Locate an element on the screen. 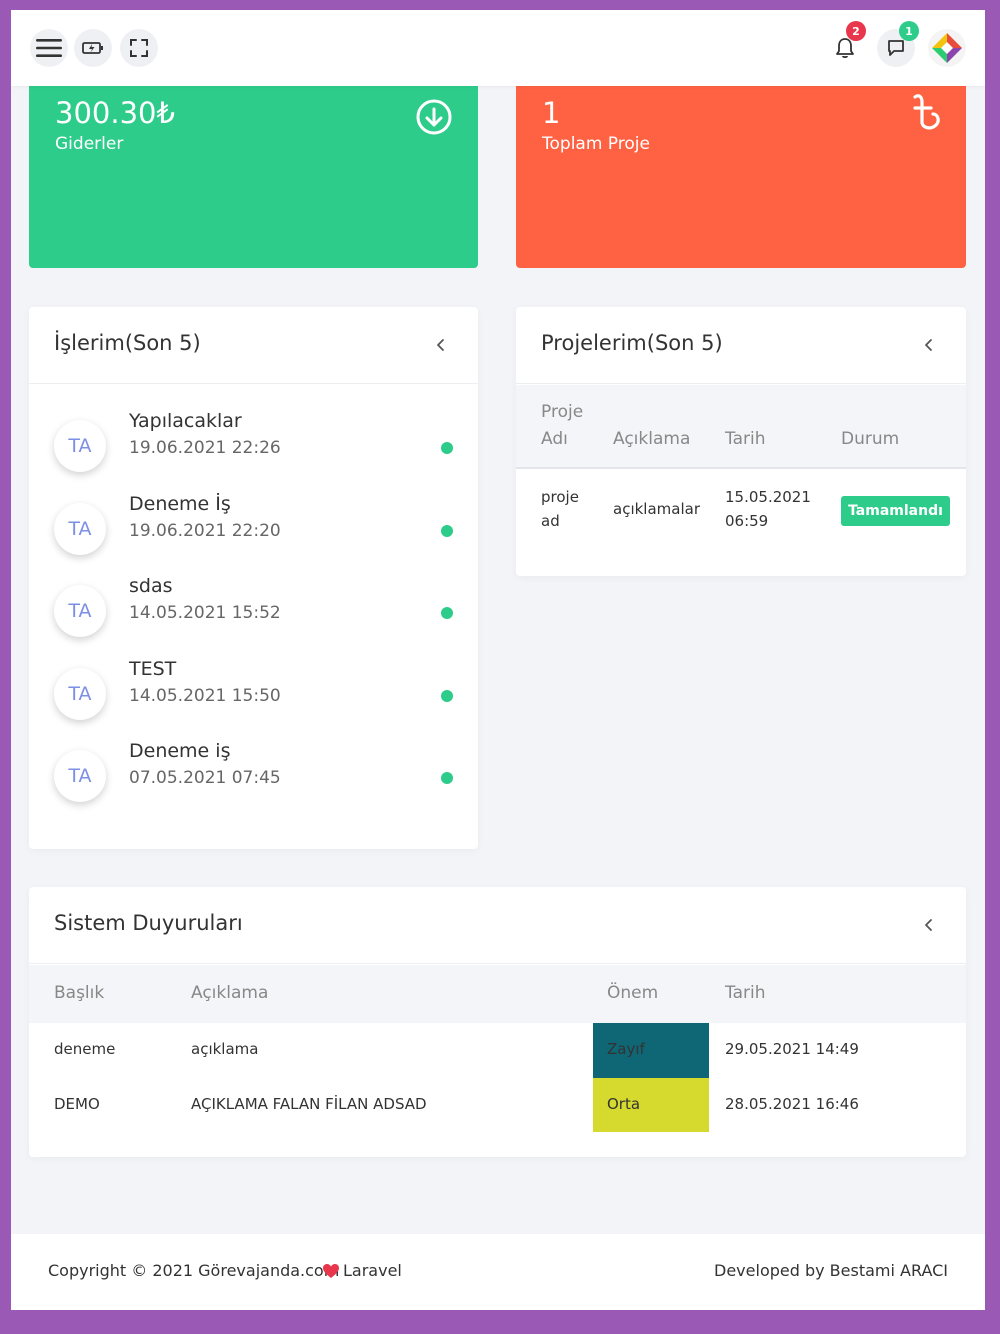 This screenshot has width=1000, height=1334. copyright-text: Copyright © 2021 Görevajanda.com is located at coordinates (194, 1270).